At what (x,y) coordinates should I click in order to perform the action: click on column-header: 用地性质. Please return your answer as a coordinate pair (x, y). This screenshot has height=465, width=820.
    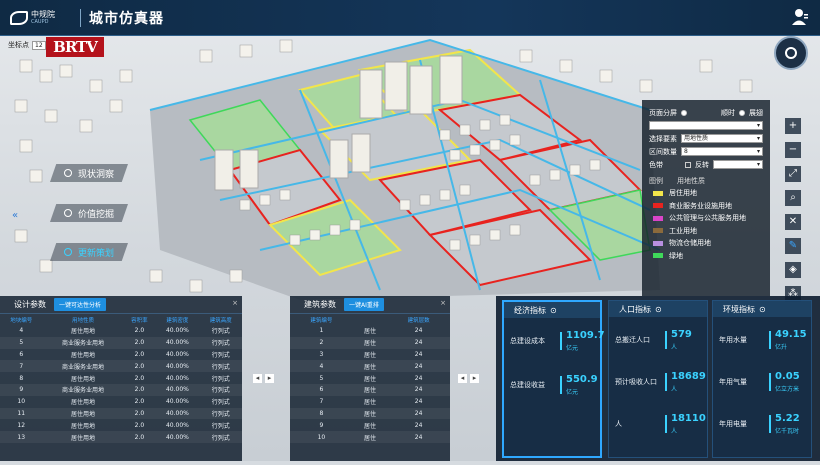
    Looking at the image, I should click on (82, 320).